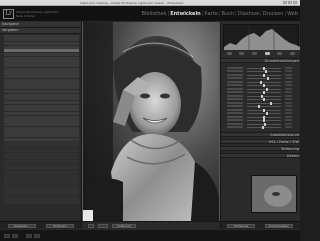  Describe the element at coordinates (260, 148) in the screenshot. I see `split-toning-header: Teiltonung` at that location.